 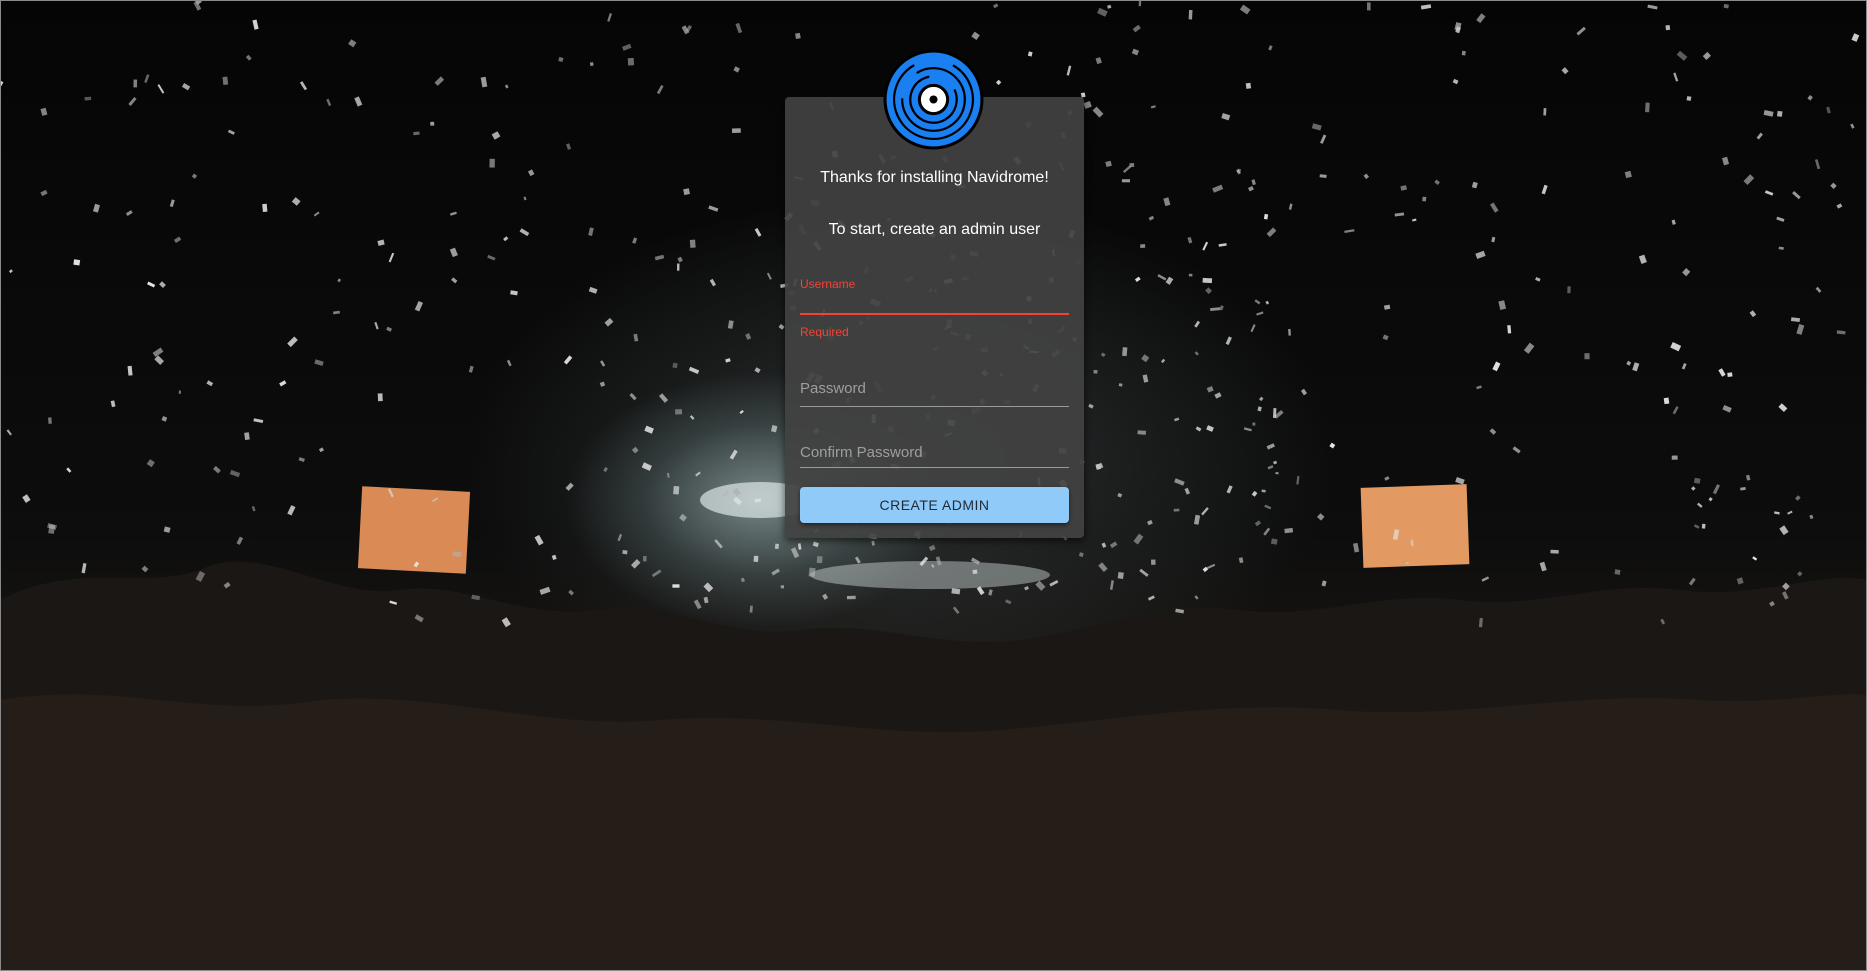 What do you see at coordinates (934, 505) in the screenshot?
I see `create-admin-button: CREATE ADMIN` at bounding box center [934, 505].